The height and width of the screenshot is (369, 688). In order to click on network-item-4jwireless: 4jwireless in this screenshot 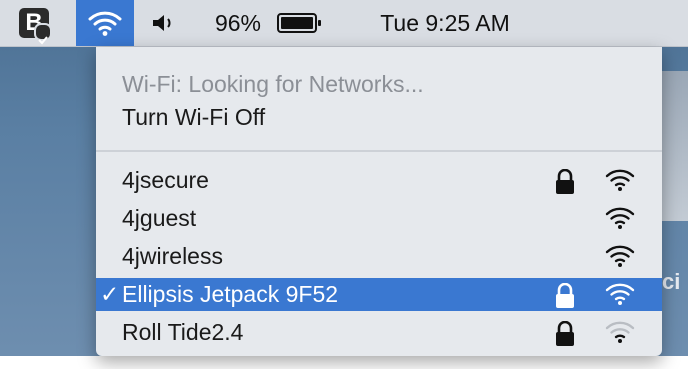, I will do `click(379, 256)`.